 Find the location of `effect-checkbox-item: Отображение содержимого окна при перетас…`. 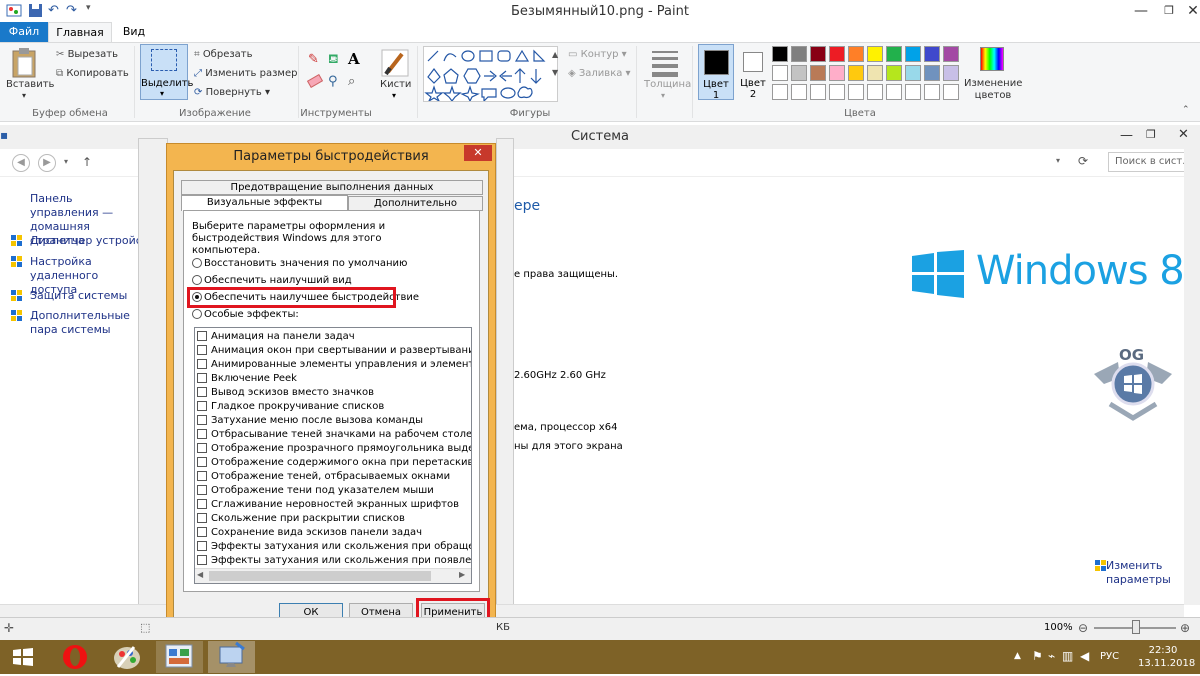

effect-checkbox-item: Отображение содержимого окна при перетас… is located at coordinates (334, 462).